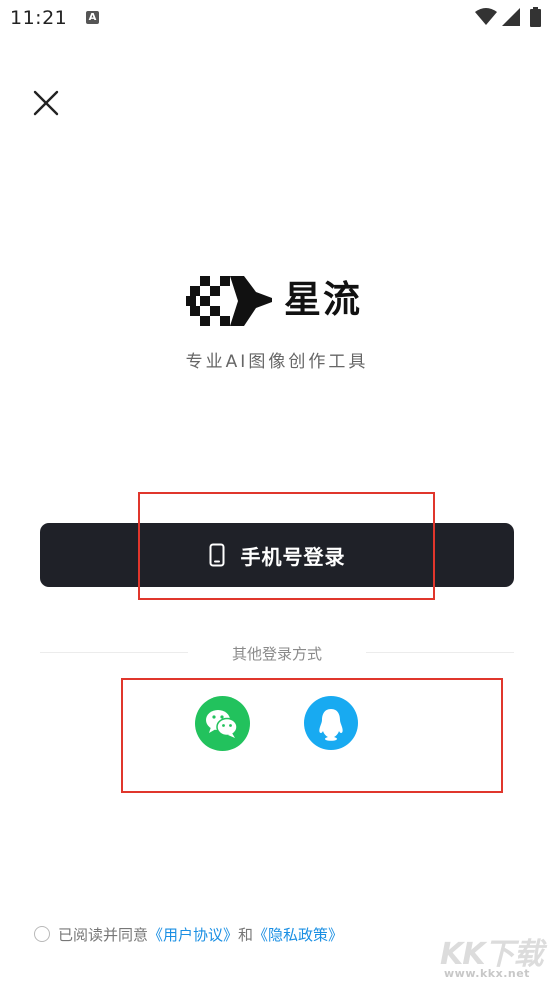  Describe the element at coordinates (277, 362) in the screenshot. I see `brand-tagline: 专业AI图像创作工具` at that location.